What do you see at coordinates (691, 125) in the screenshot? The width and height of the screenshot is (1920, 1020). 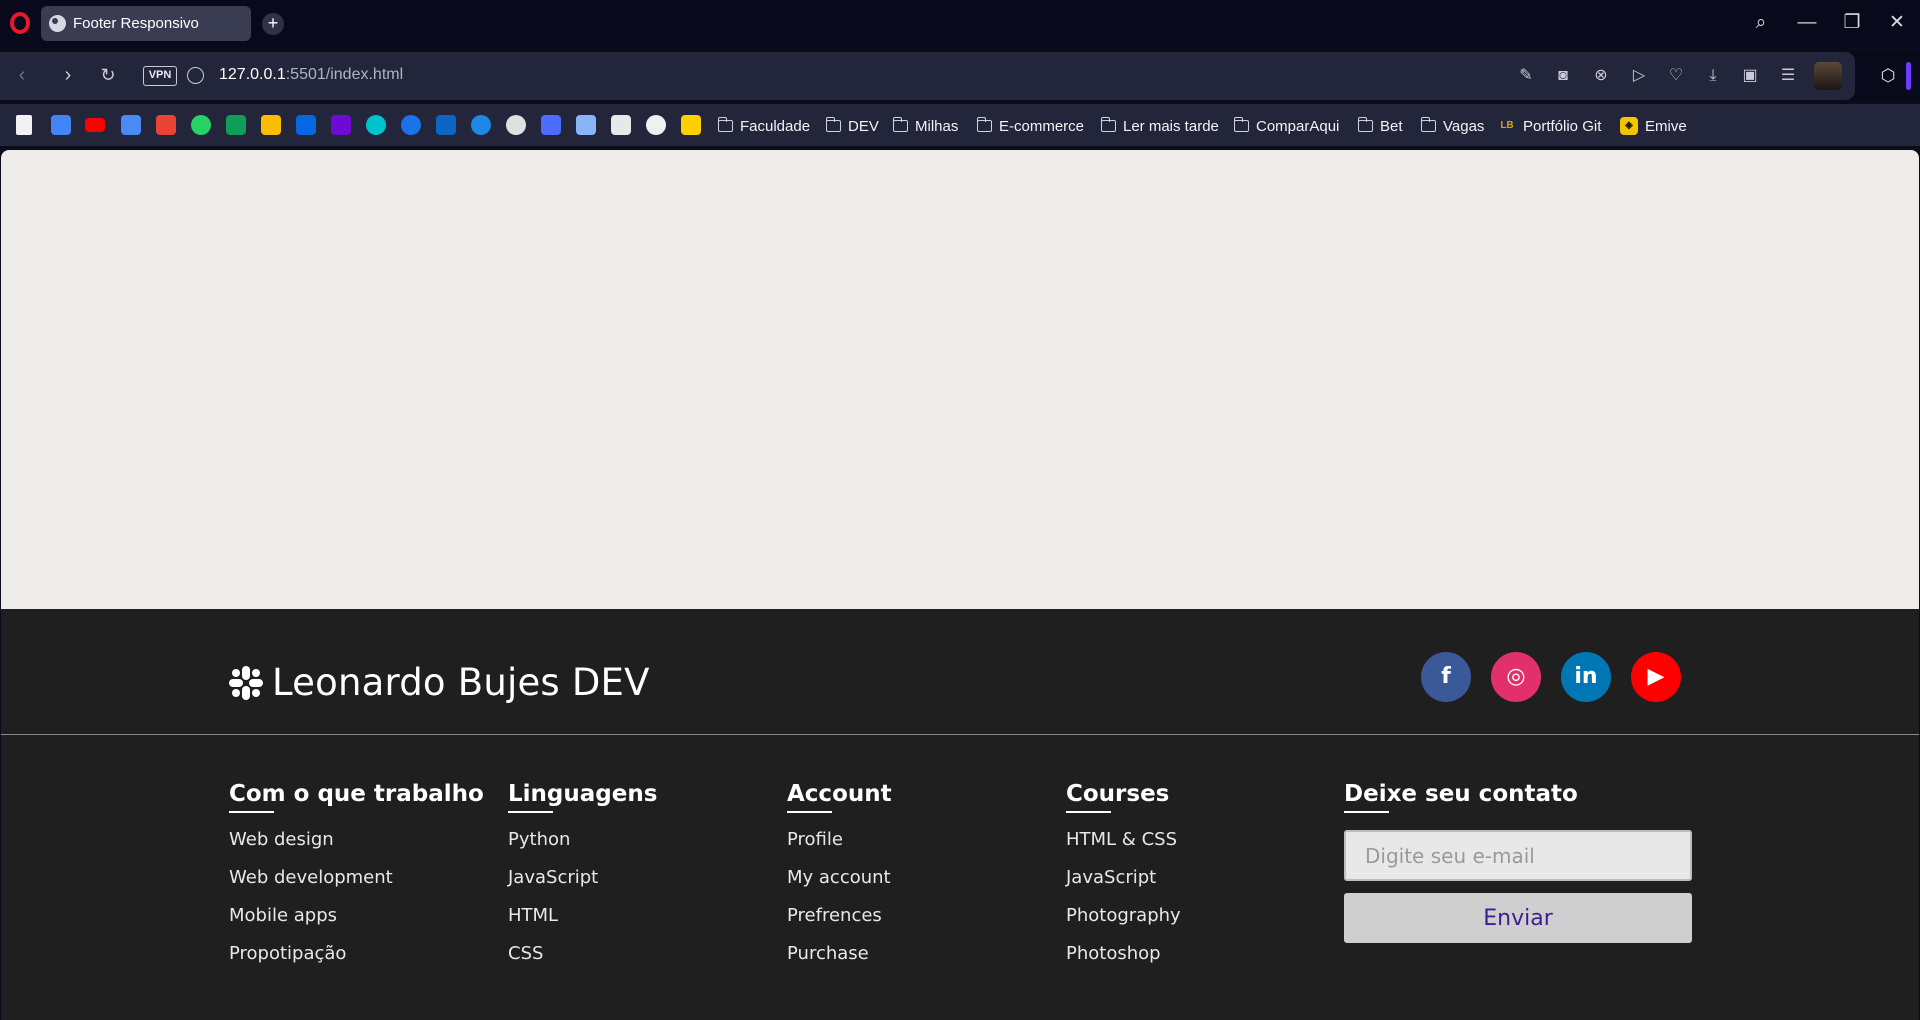 I see `miro-icon` at bounding box center [691, 125].